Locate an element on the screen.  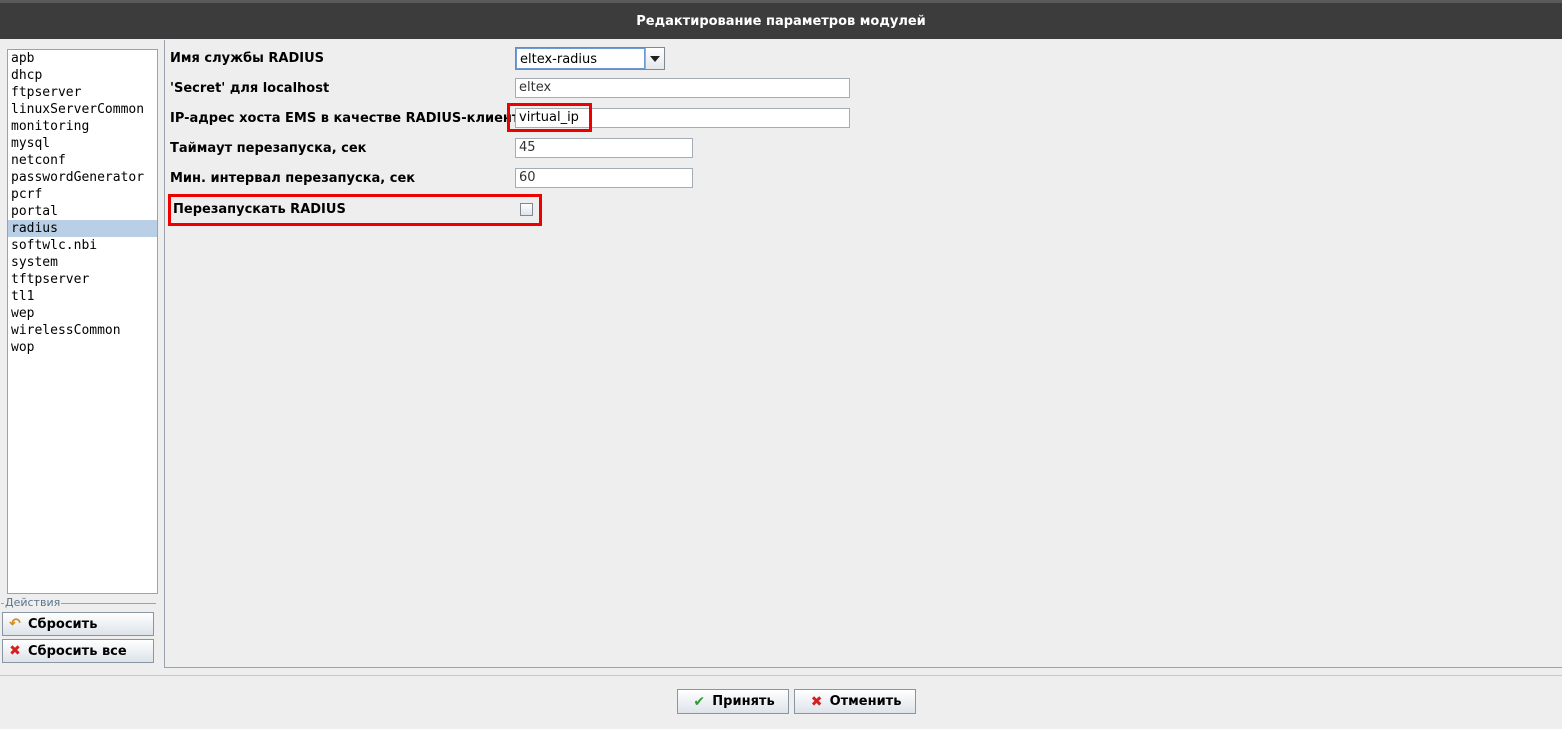
module-list-item: portal is located at coordinates (82, 211).